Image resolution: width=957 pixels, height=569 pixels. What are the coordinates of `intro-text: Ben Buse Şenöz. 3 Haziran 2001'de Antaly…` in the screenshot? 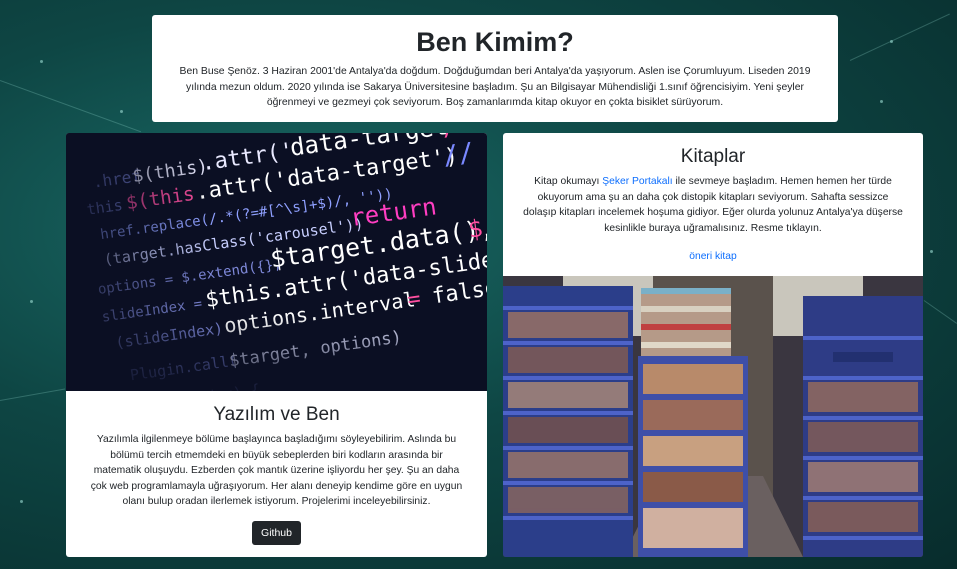 It's located at (495, 87).